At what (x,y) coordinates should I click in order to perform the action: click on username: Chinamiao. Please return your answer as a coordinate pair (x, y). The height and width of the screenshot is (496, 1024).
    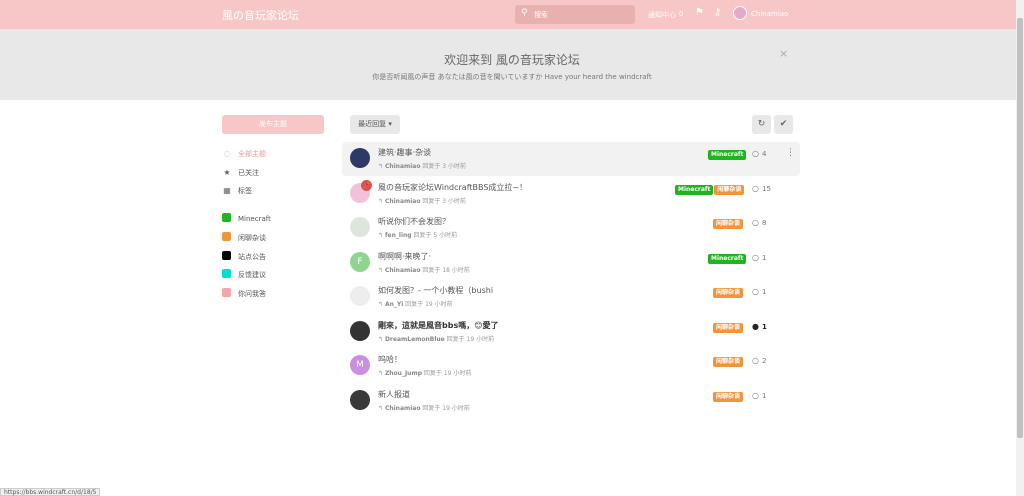
    Looking at the image, I should click on (769, 14).